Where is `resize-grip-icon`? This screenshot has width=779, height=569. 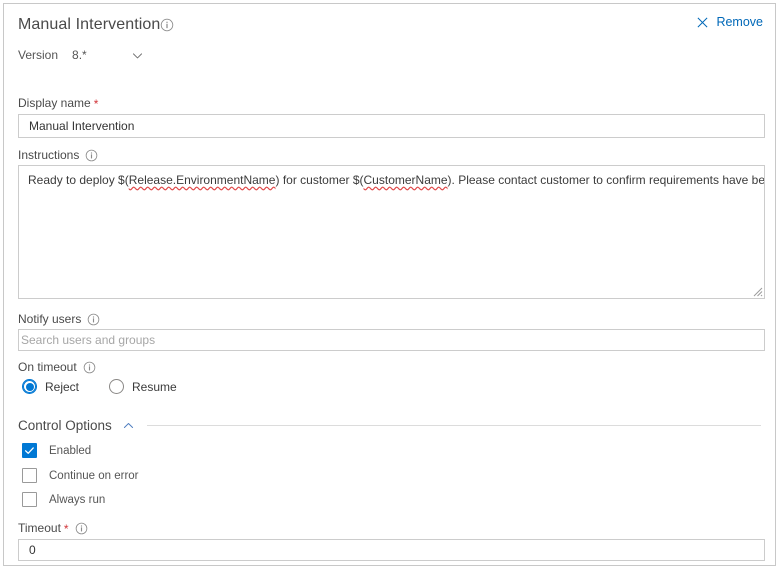
resize-grip-icon is located at coordinates (756, 290).